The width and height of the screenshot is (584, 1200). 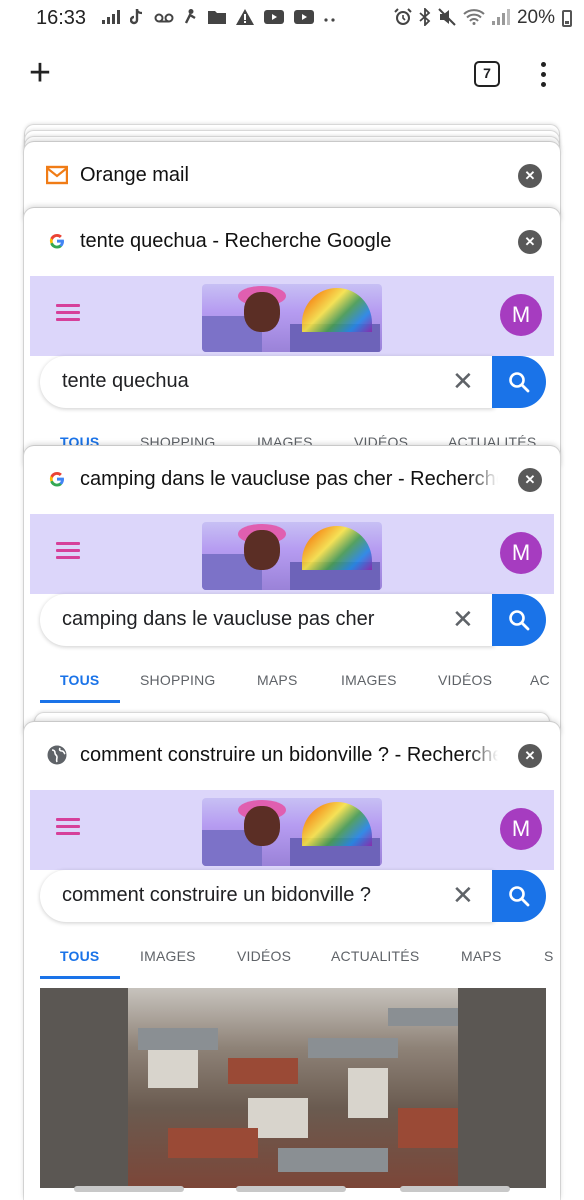 I want to click on nav-tab-shopping: SHOPPING, so click(x=178, y=680).